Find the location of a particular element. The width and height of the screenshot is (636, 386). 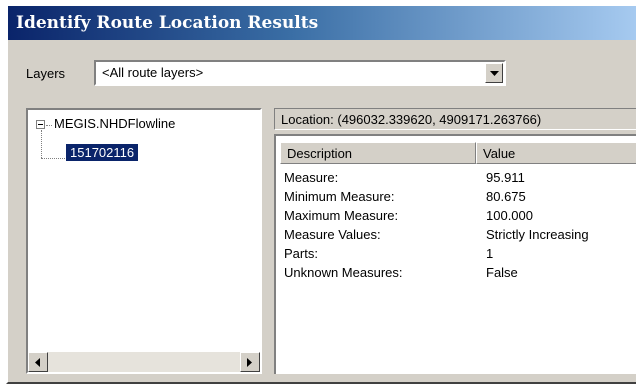

row-value: 1 is located at coordinates (490, 253).